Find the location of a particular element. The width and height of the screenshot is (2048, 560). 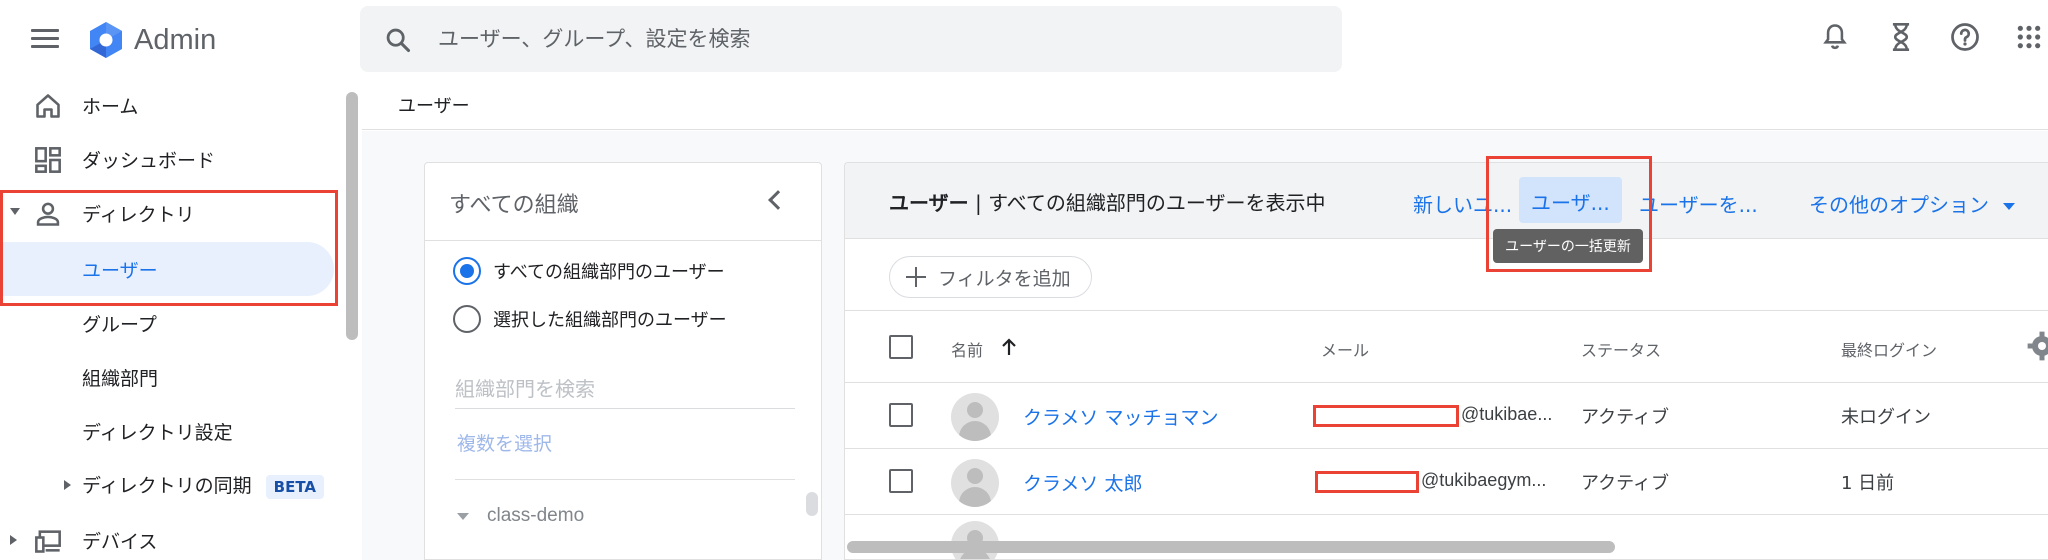

devices-icon is located at coordinates (48, 541).